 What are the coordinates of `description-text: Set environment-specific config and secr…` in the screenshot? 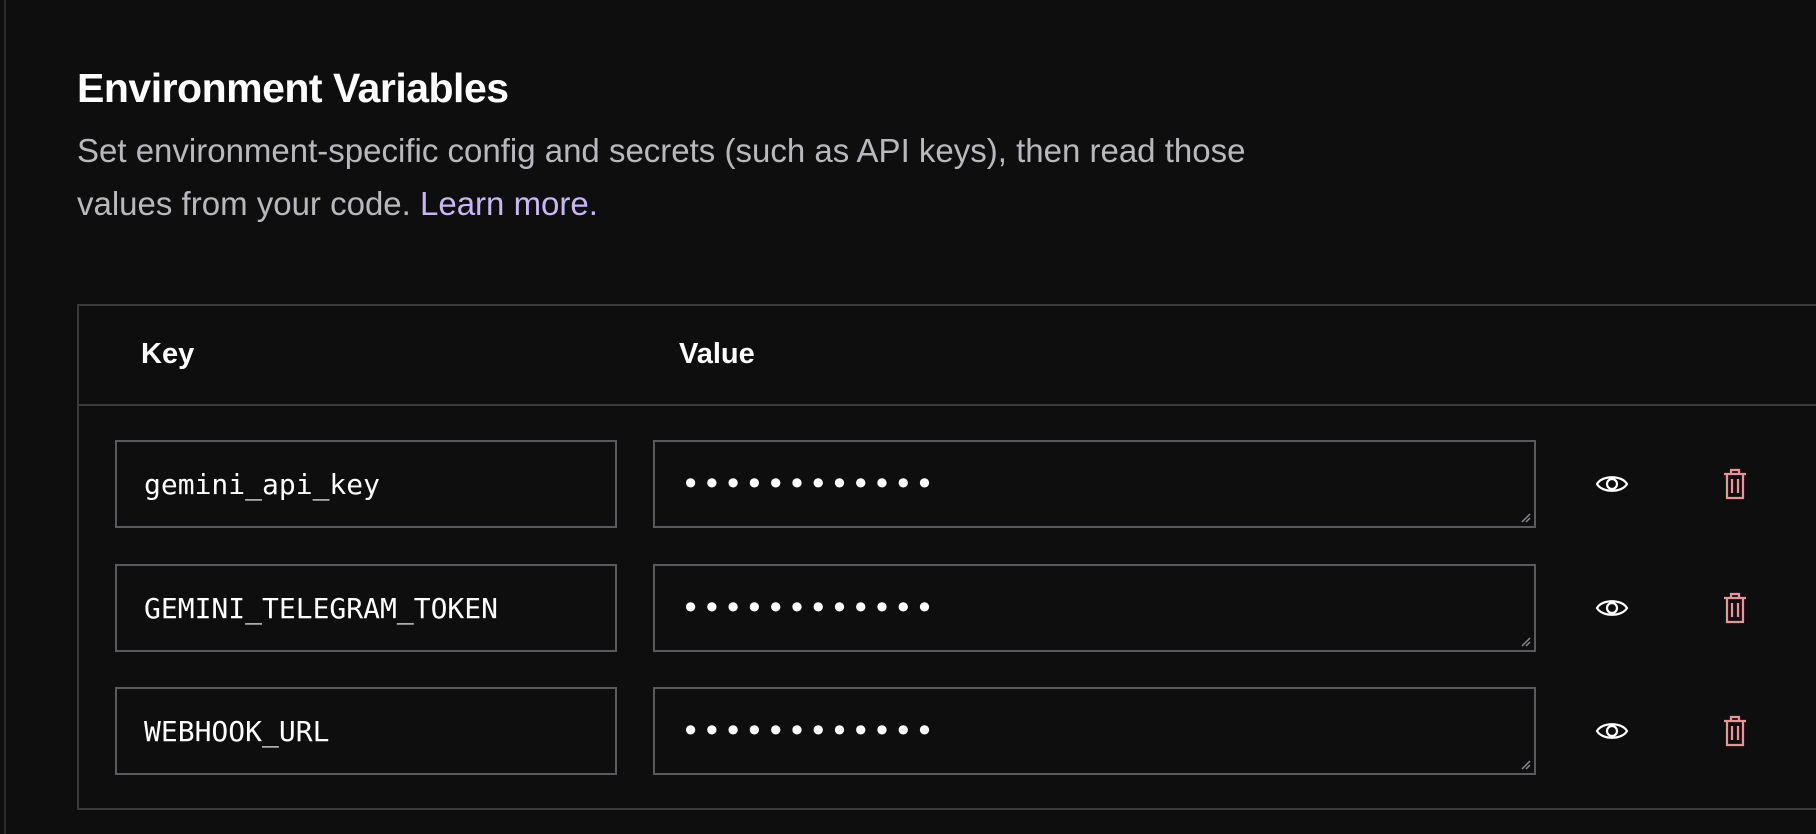 It's located at (661, 177).